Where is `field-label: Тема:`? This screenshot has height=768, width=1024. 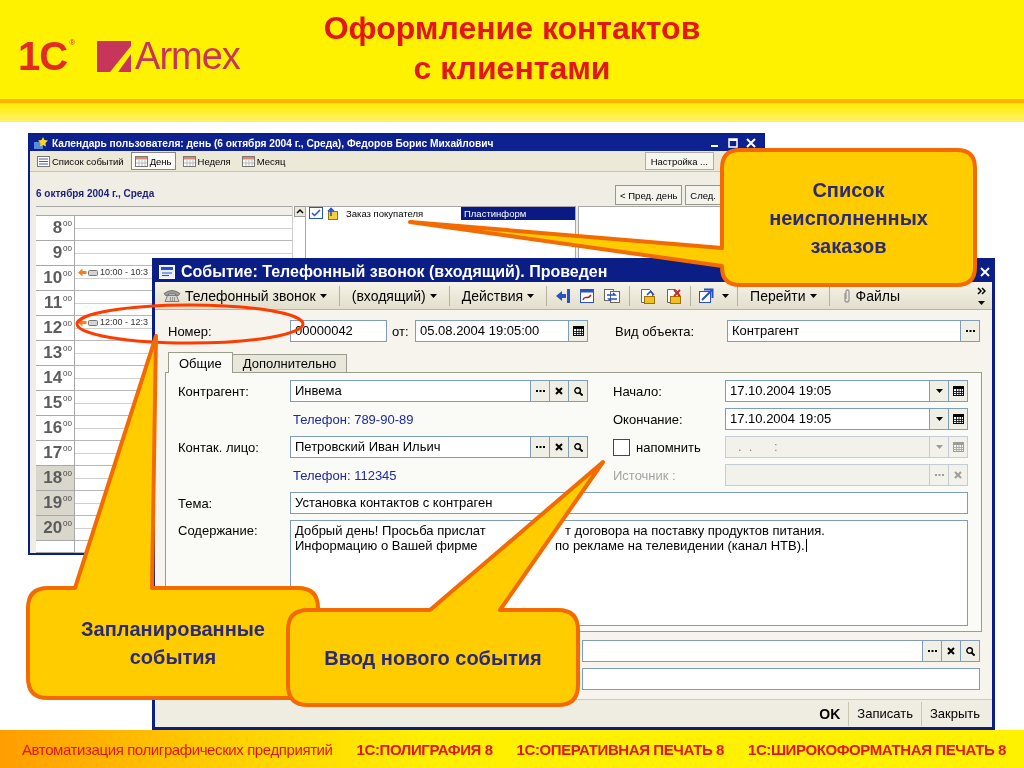
field-label: Тема: is located at coordinates (195, 503).